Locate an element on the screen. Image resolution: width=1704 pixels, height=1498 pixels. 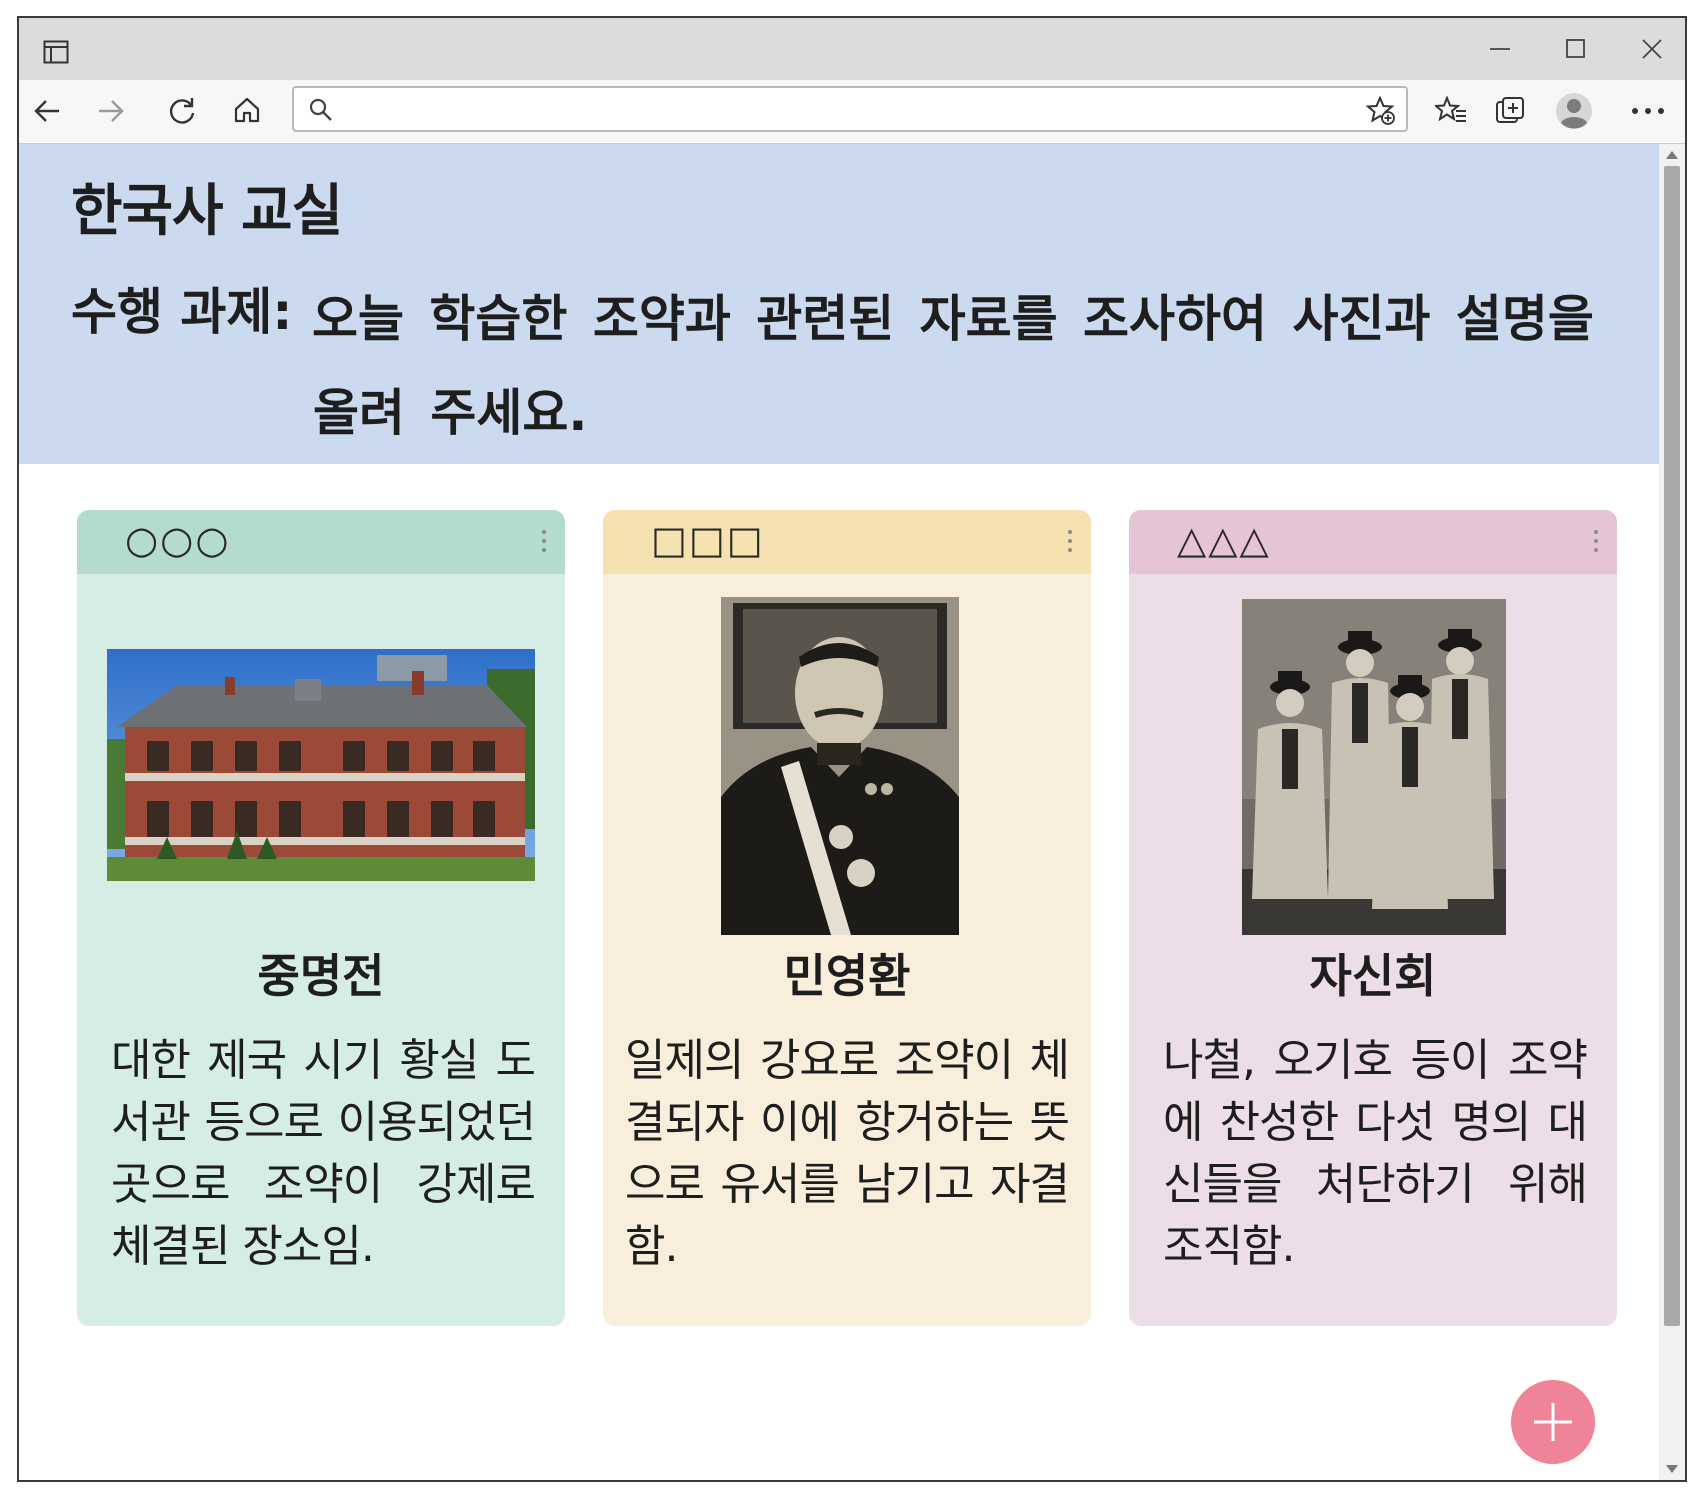
card-title: 자신회 is located at coordinates (1373, 976).